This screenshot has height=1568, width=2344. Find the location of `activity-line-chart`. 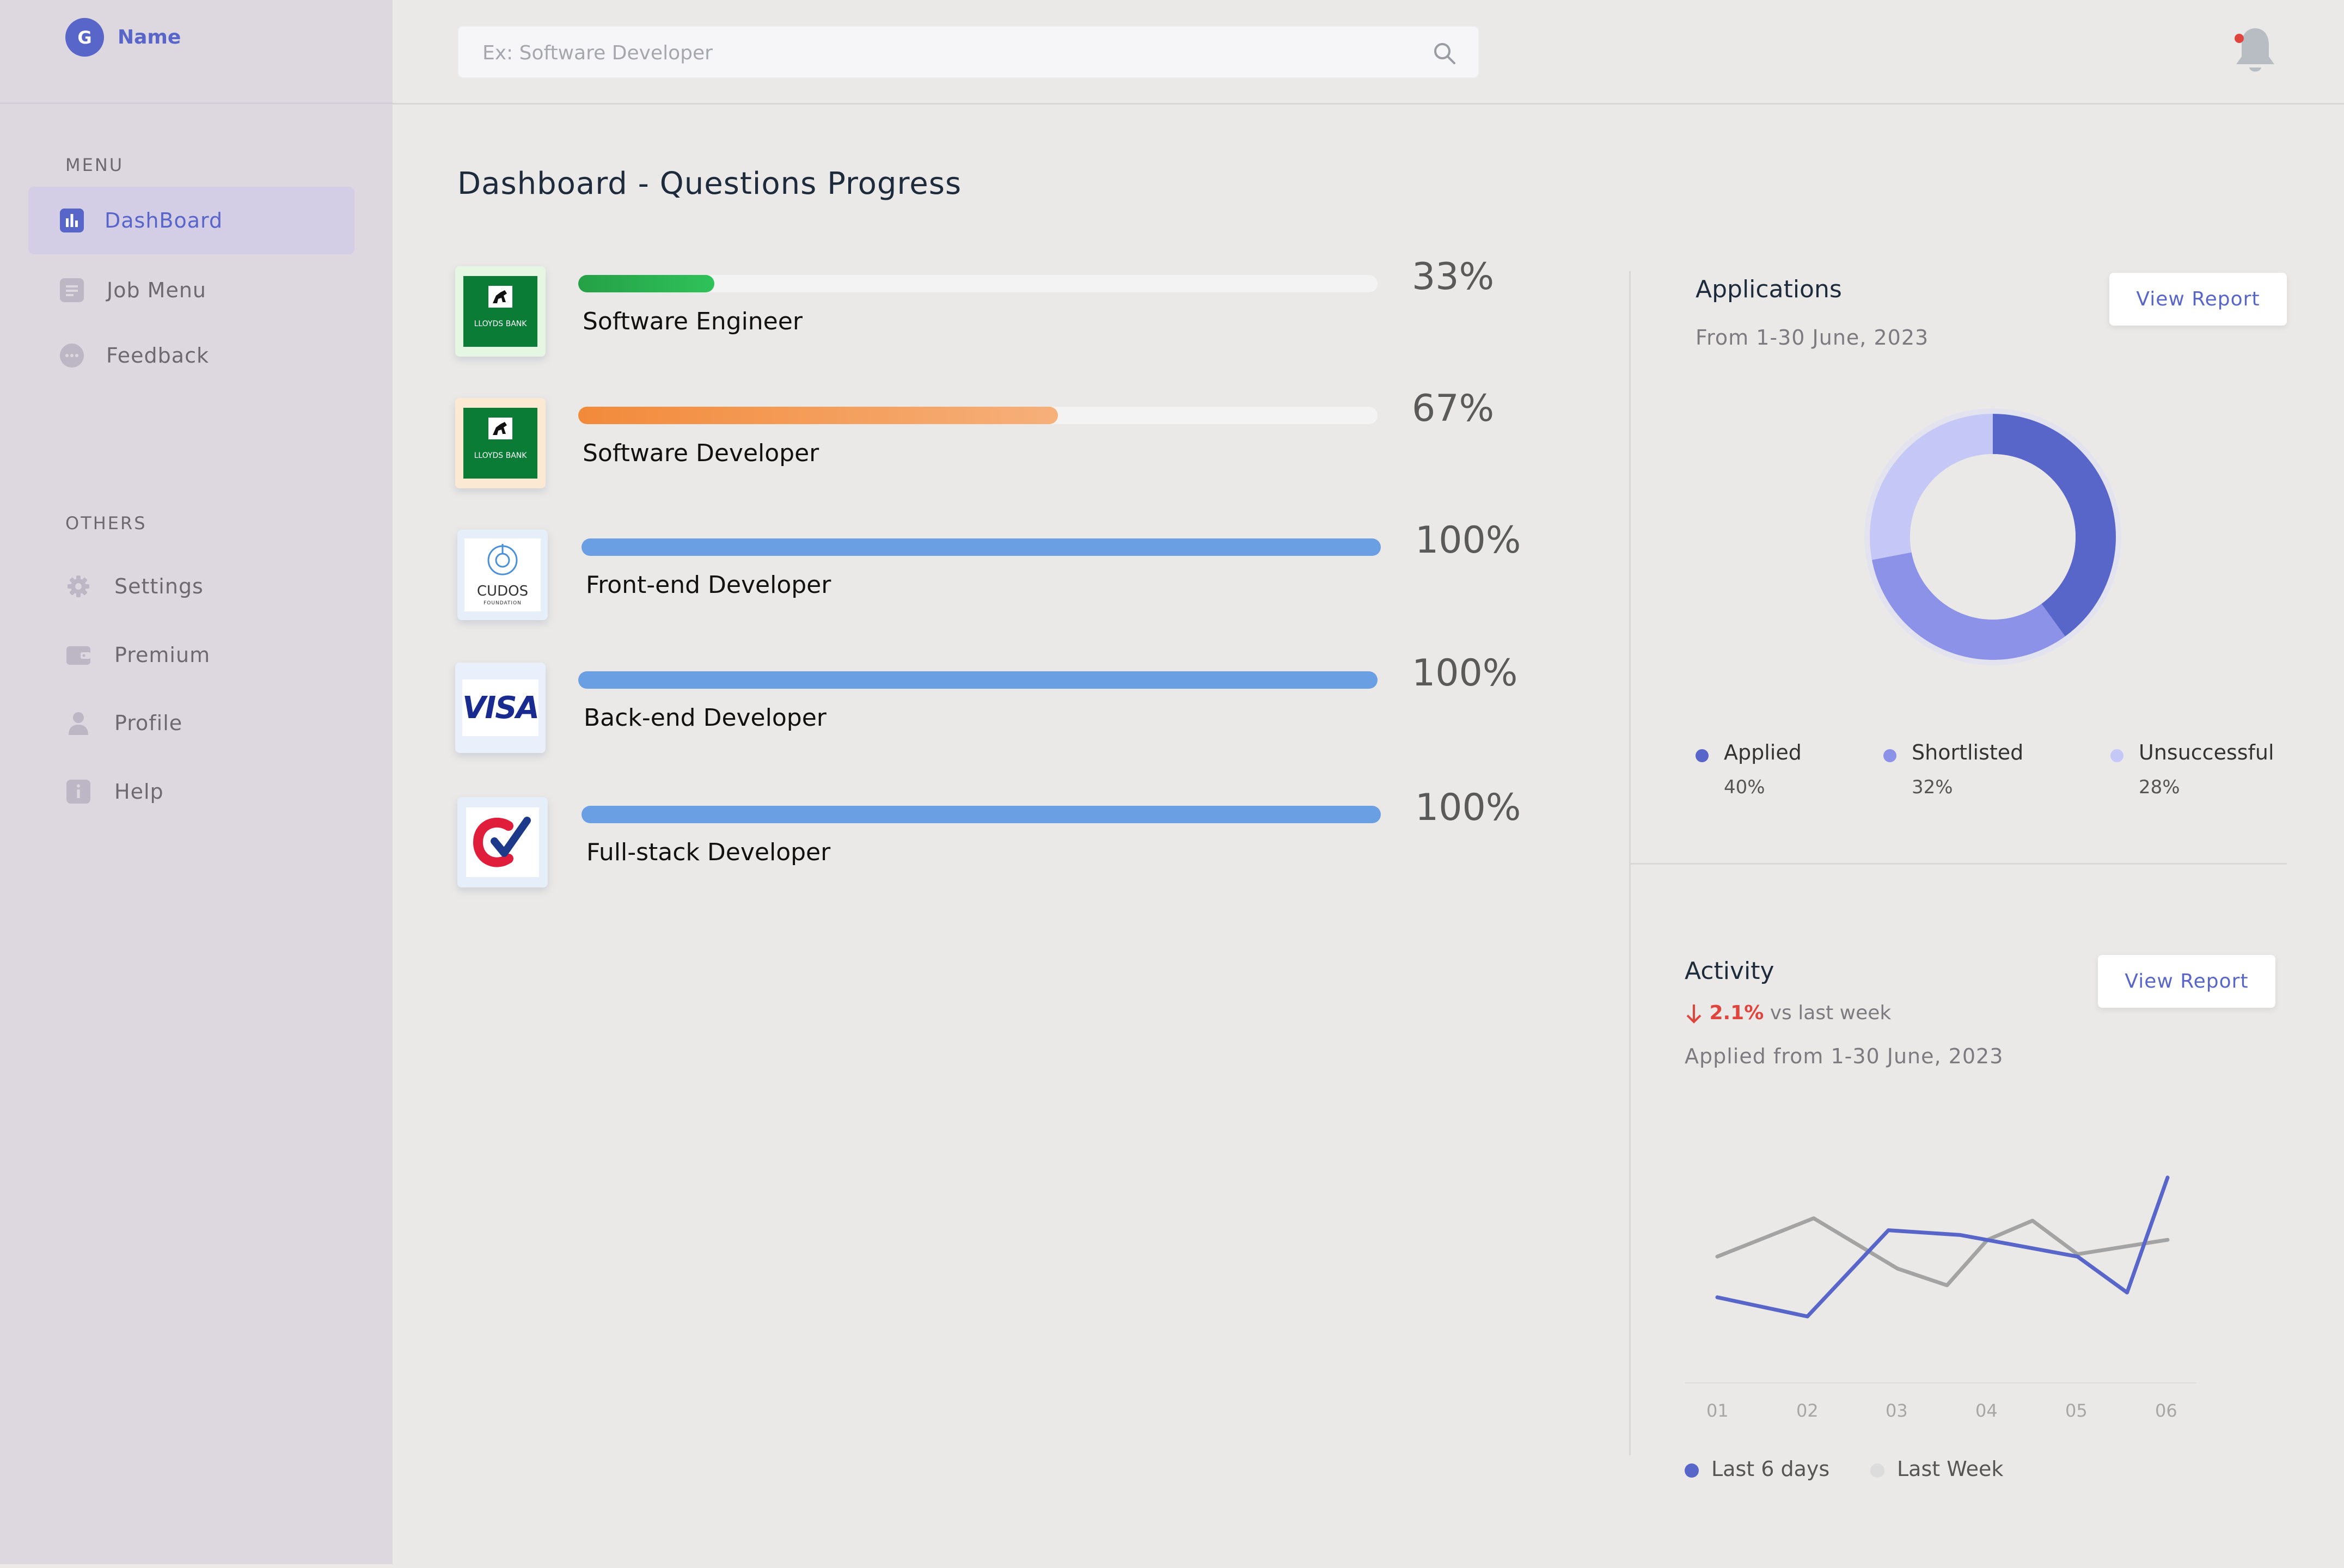

activity-line-chart is located at coordinates (1940, 1279).